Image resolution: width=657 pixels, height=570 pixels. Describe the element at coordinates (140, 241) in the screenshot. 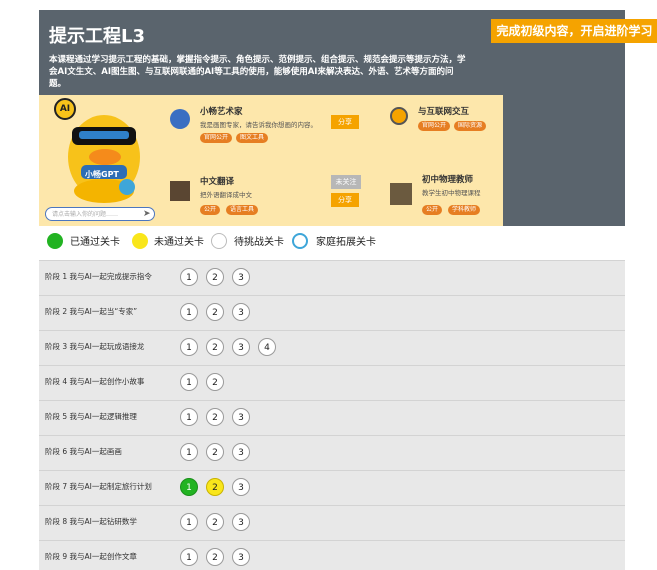

I see `not-passed-legend-icon` at that location.